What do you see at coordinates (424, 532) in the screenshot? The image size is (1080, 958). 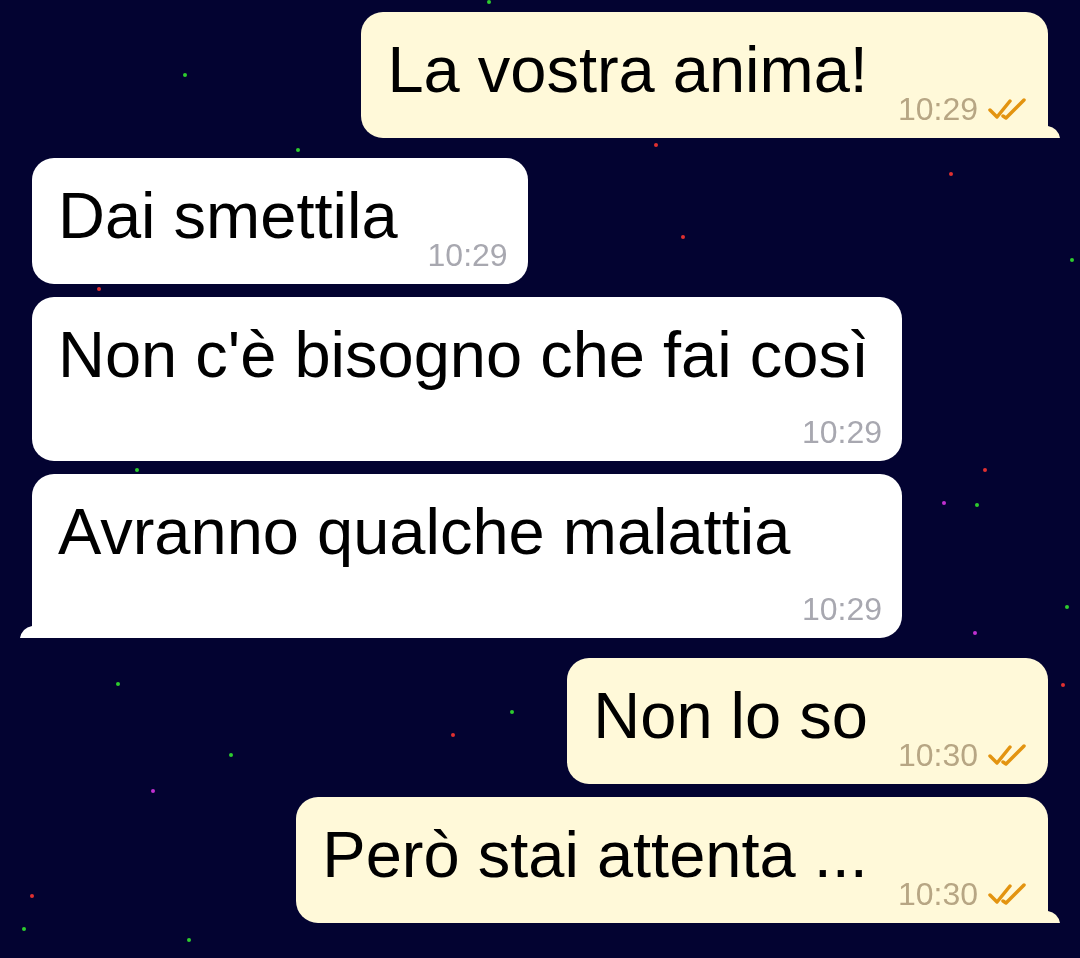 I see `message-text: Avranno qualche malattia` at bounding box center [424, 532].